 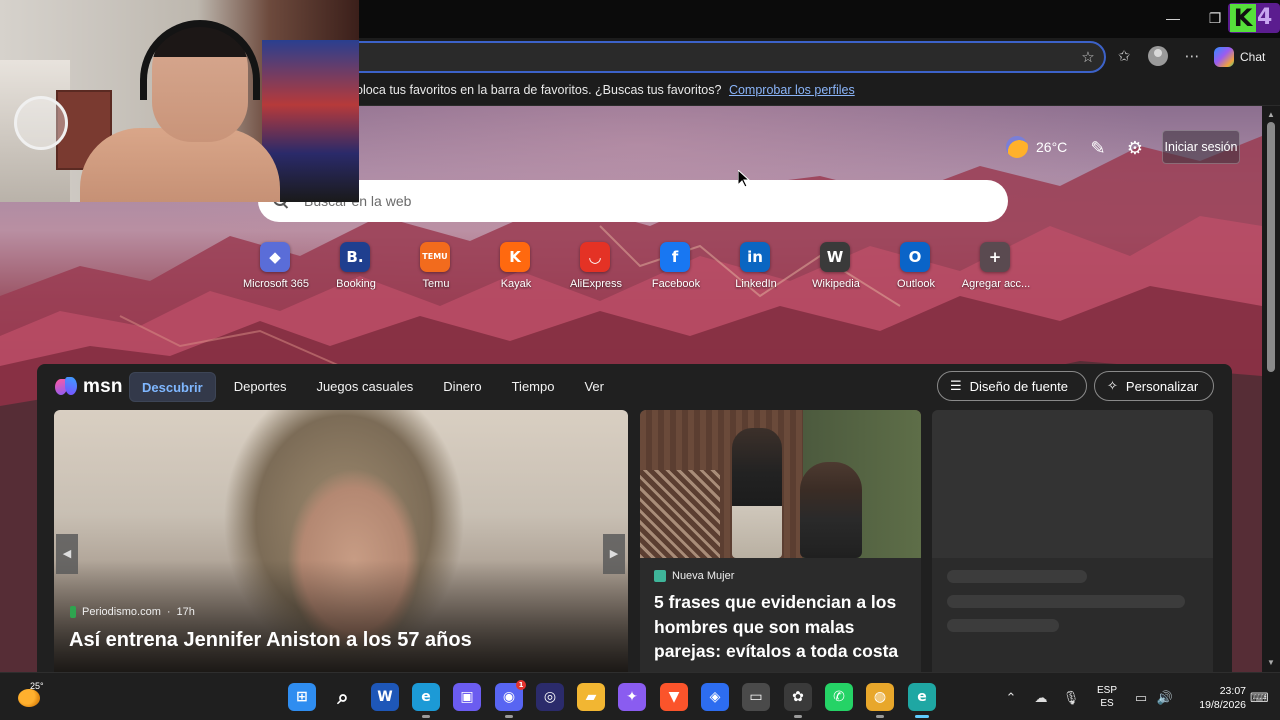 What do you see at coordinates (172, 387) in the screenshot?
I see `tab-descubrir: Descubrir` at bounding box center [172, 387].